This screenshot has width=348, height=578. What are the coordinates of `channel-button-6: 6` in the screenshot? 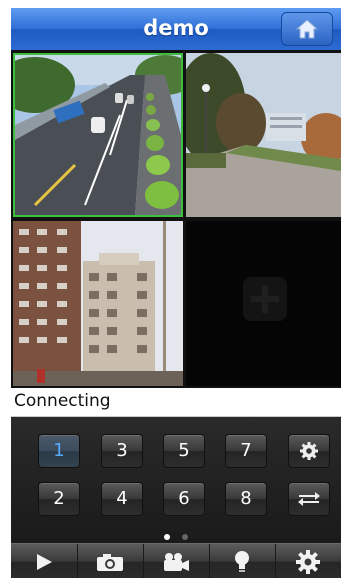 It's located at (184, 499).